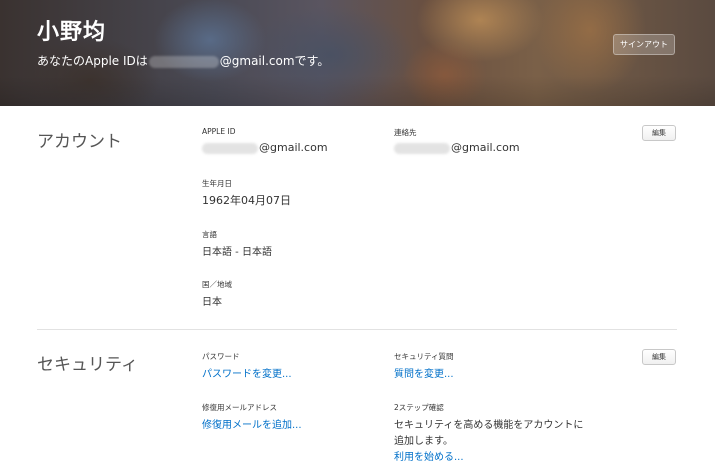 Image resolution: width=715 pixels, height=464 pixels. Describe the element at coordinates (293, 147) in the screenshot. I see `apple-id-domain: @gmail.com` at that location.